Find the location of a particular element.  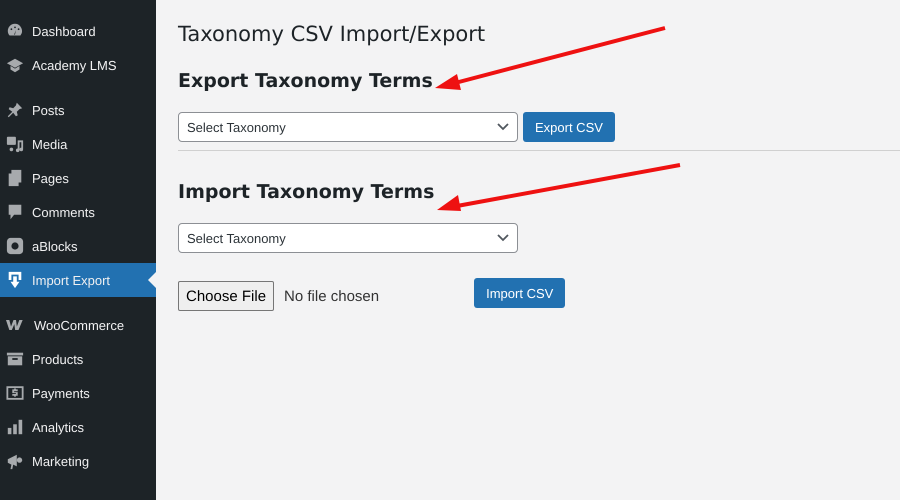

sidebar-item: Posts is located at coordinates (78, 110).